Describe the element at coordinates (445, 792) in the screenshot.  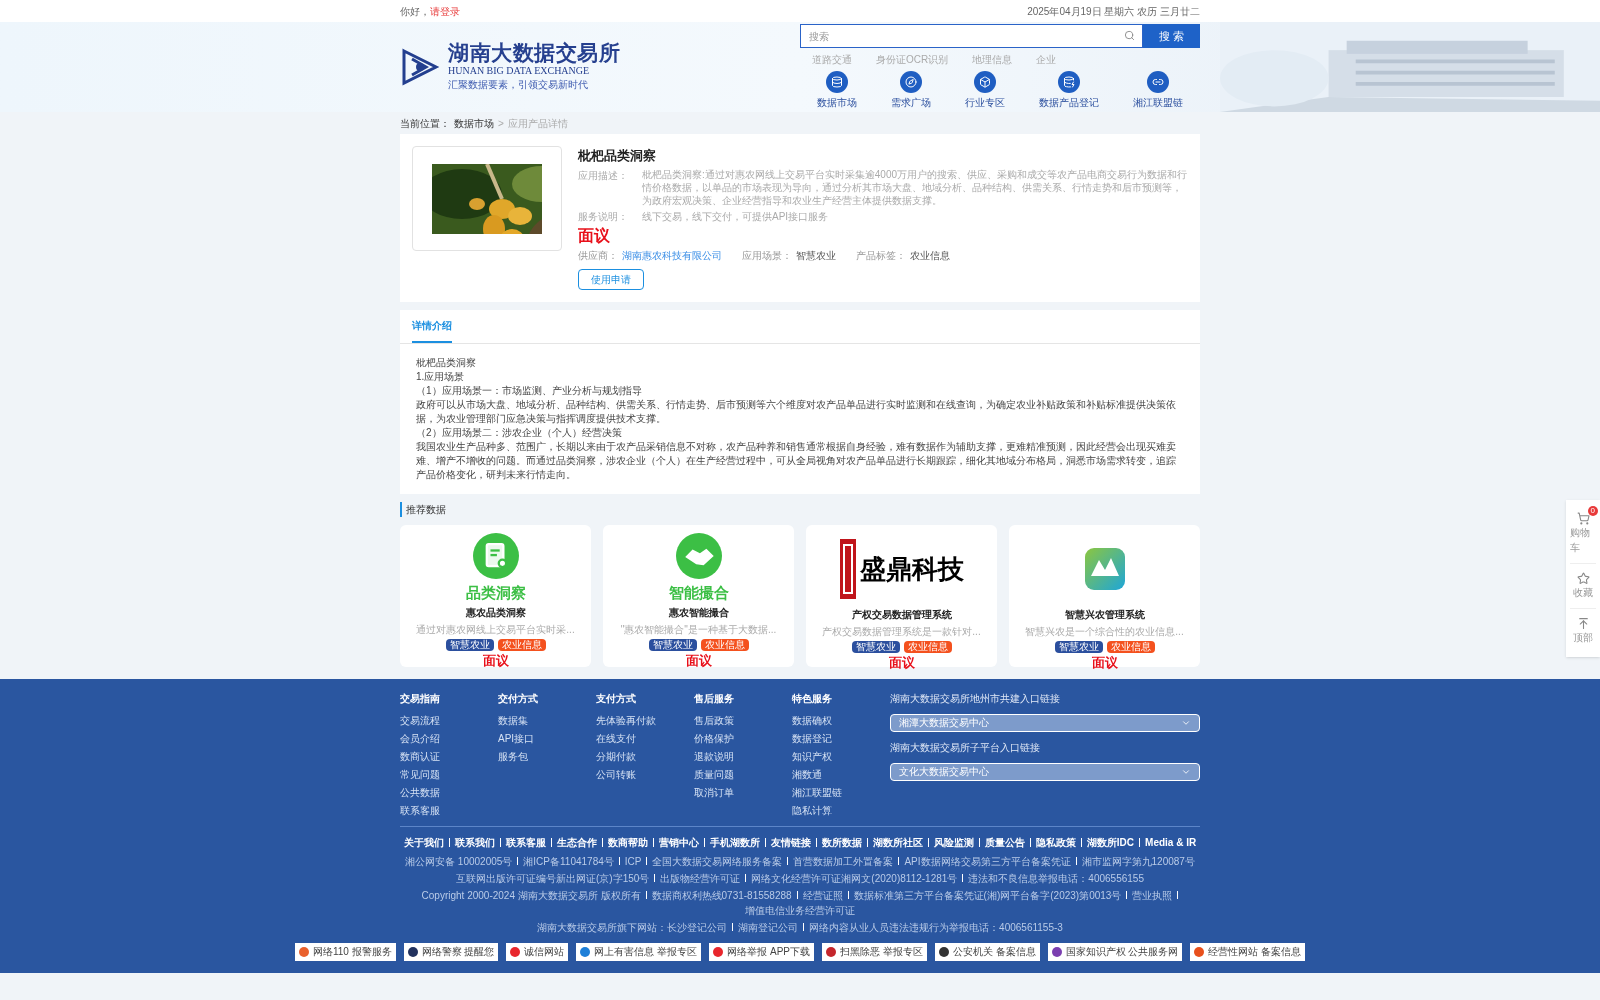
I see `footer-link: 公共数据` at that location.